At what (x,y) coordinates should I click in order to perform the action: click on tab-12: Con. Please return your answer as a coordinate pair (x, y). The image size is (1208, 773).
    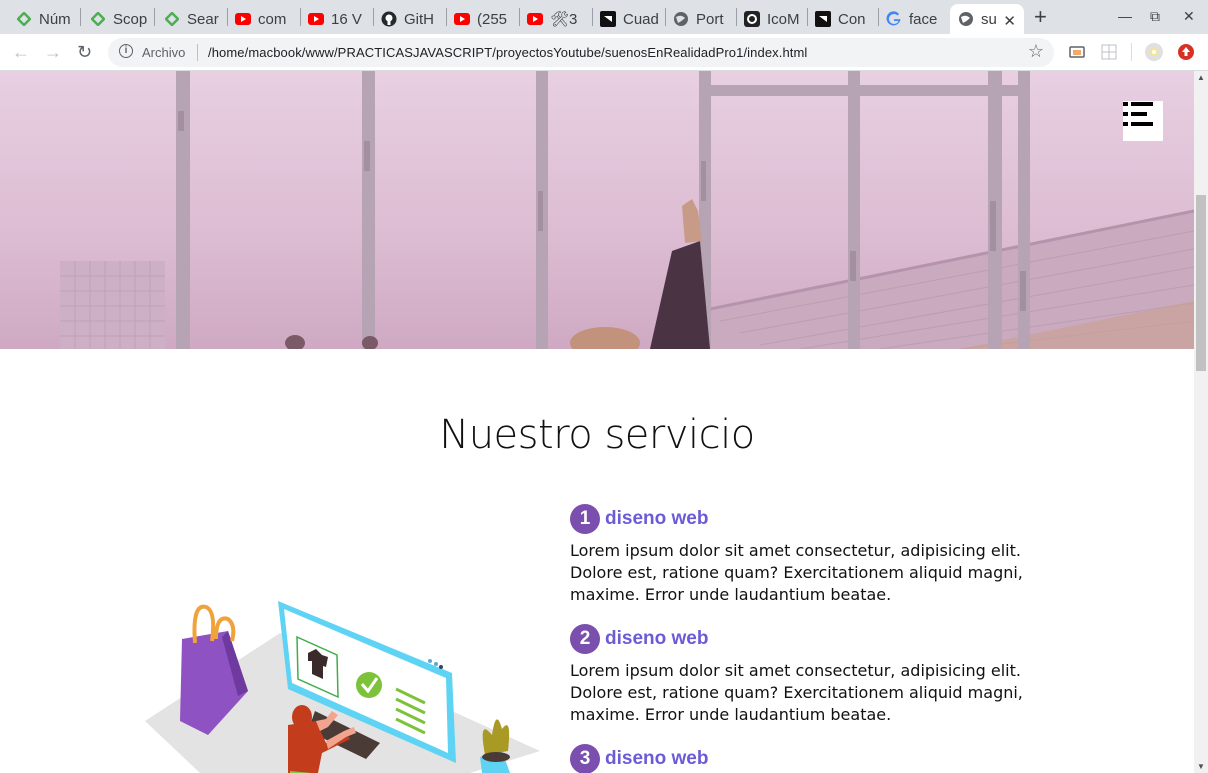
    Looking at the image, I should click on (842, 19).